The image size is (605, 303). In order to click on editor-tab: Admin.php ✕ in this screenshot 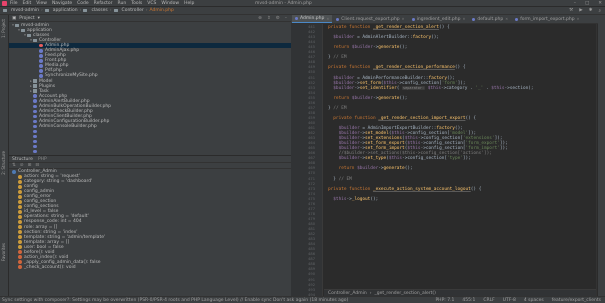, I will do `click(312, 19)`.